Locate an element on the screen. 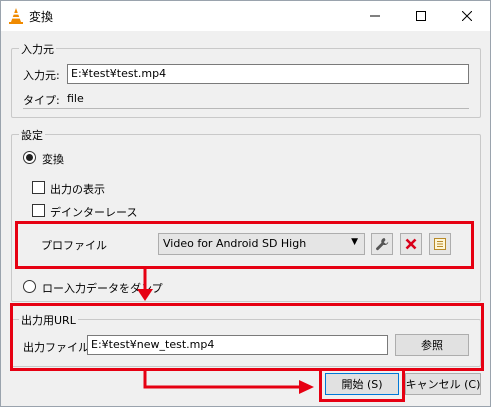  destination-file-input: E:¥test¥new_test.mp4 is located at coordinates (237, 345).